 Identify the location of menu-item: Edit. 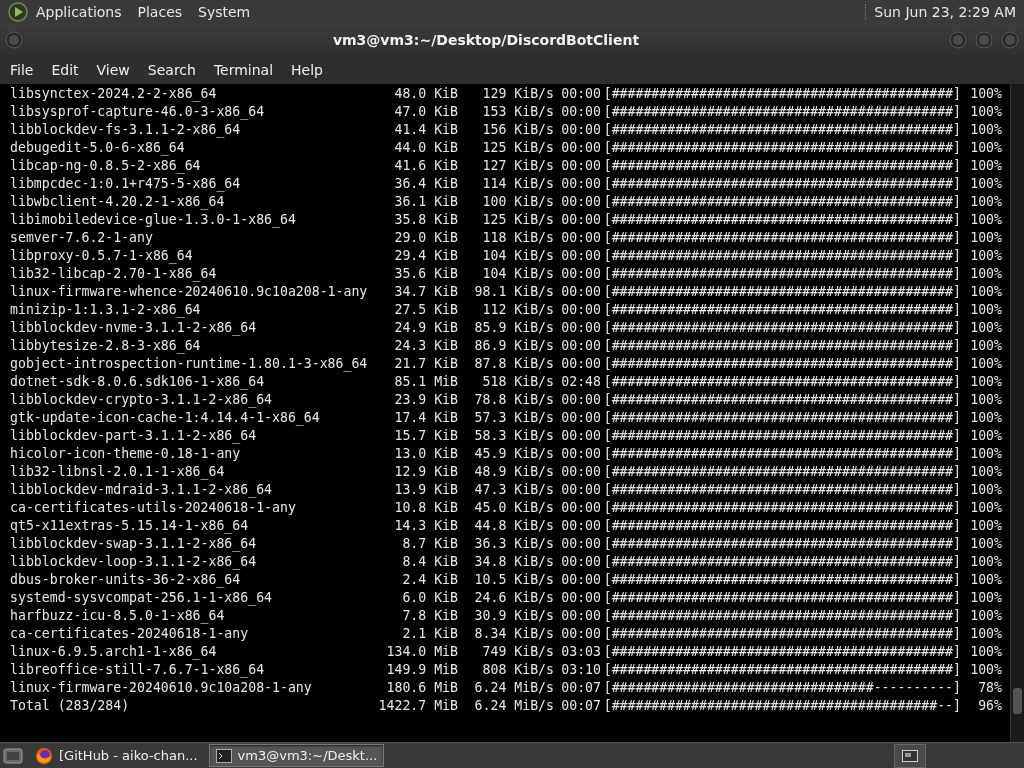
(65, 70).